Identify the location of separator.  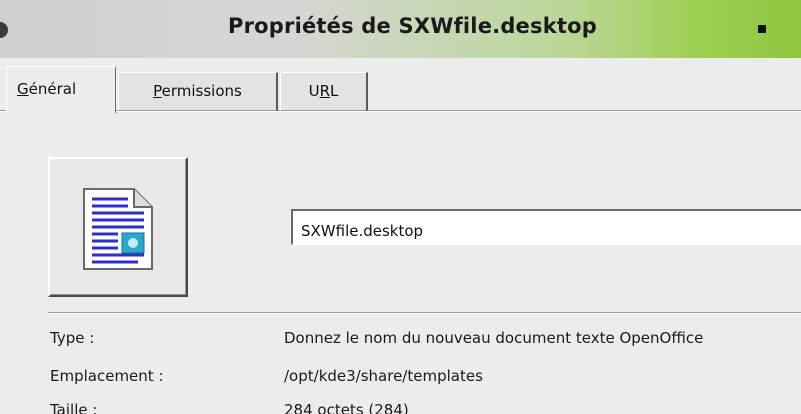
(424, 312).